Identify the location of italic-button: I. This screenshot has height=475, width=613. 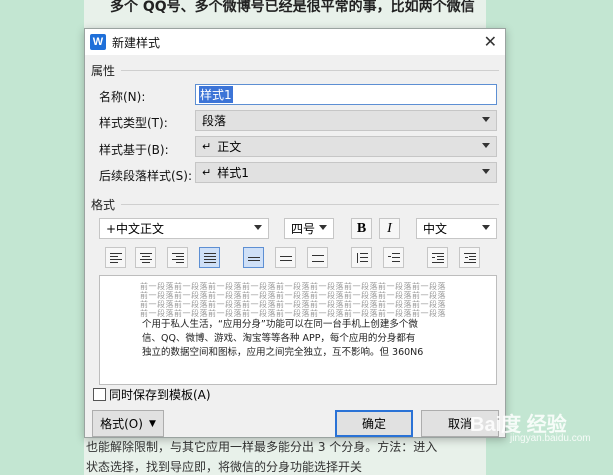
(389, 228).